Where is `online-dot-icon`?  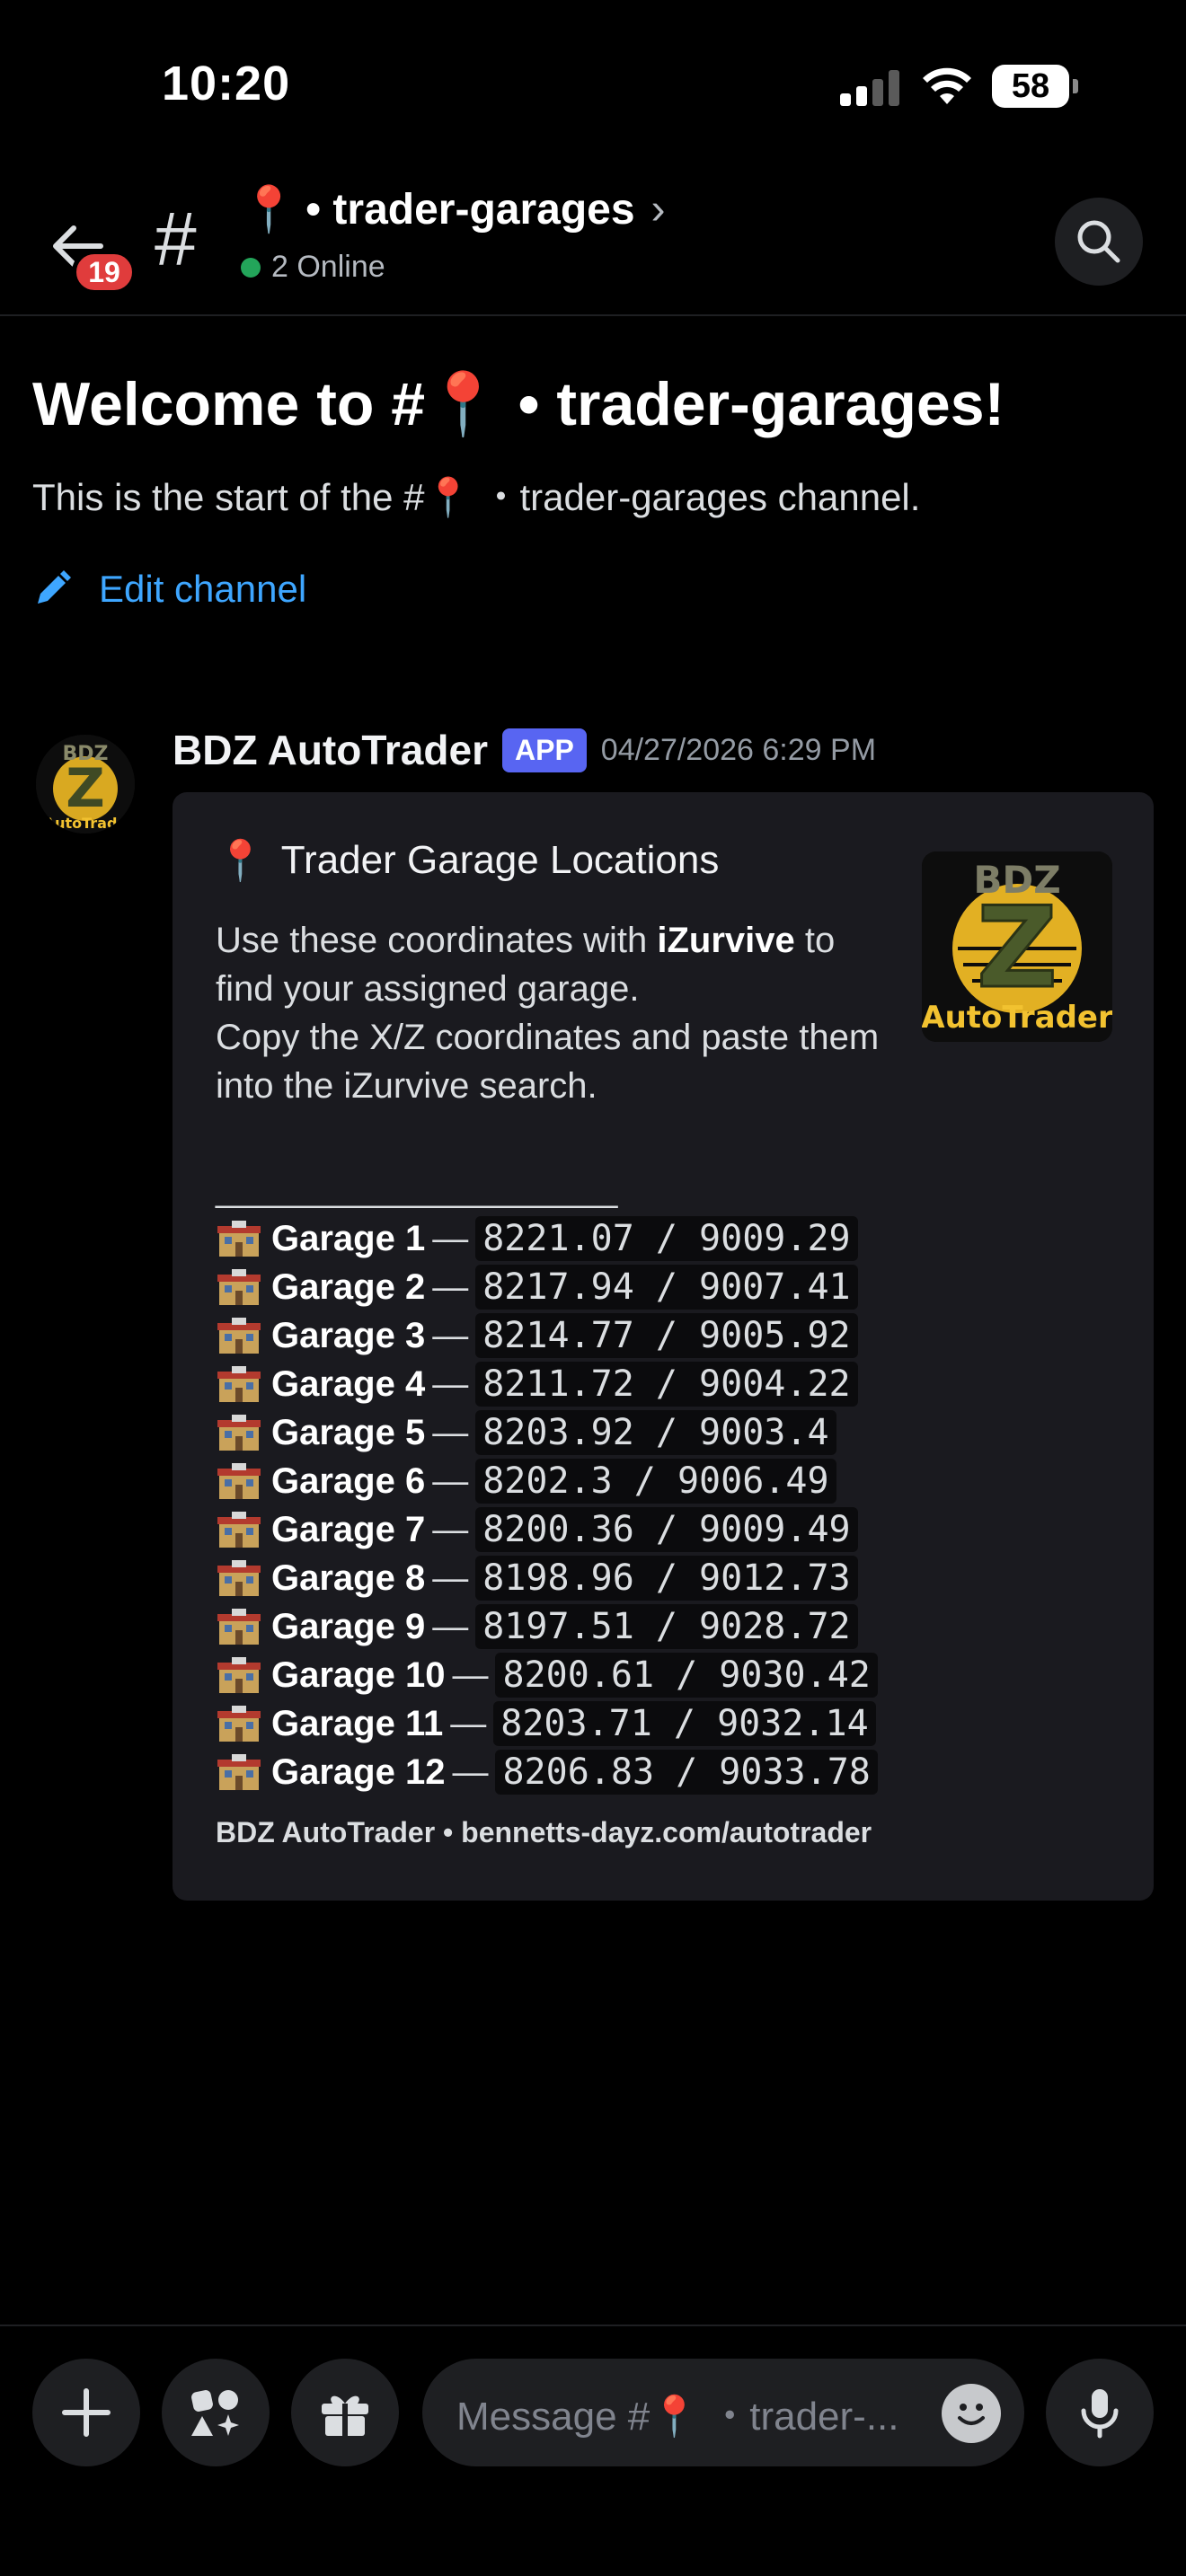
online-dot-icon is located at coordinates (251, 267).